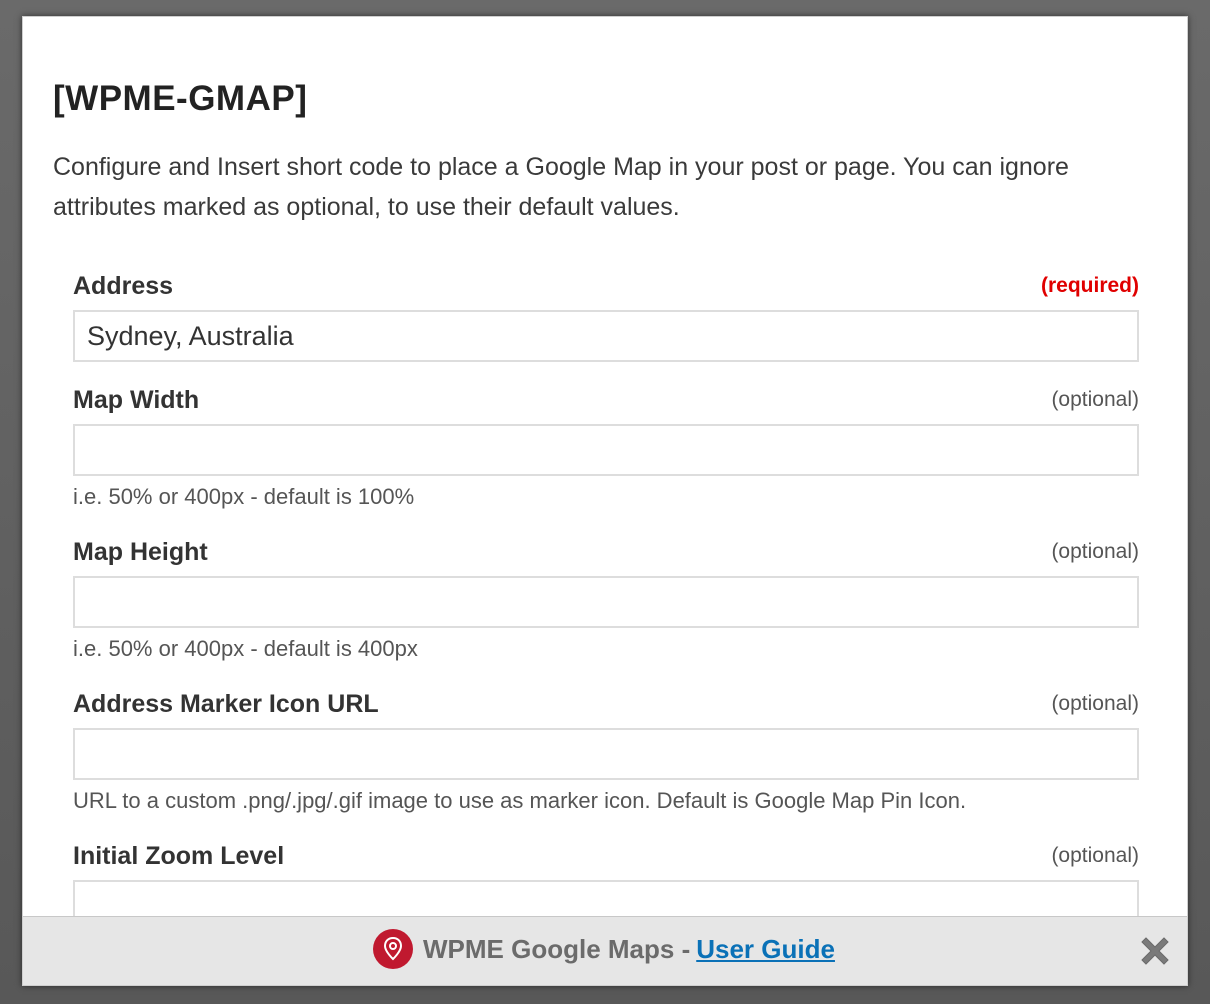  What do you see at coordinates (180, 98) in the screenshot?
I see `dialog-title: [WPME-GMAP]` at bounding box center [180, 98].